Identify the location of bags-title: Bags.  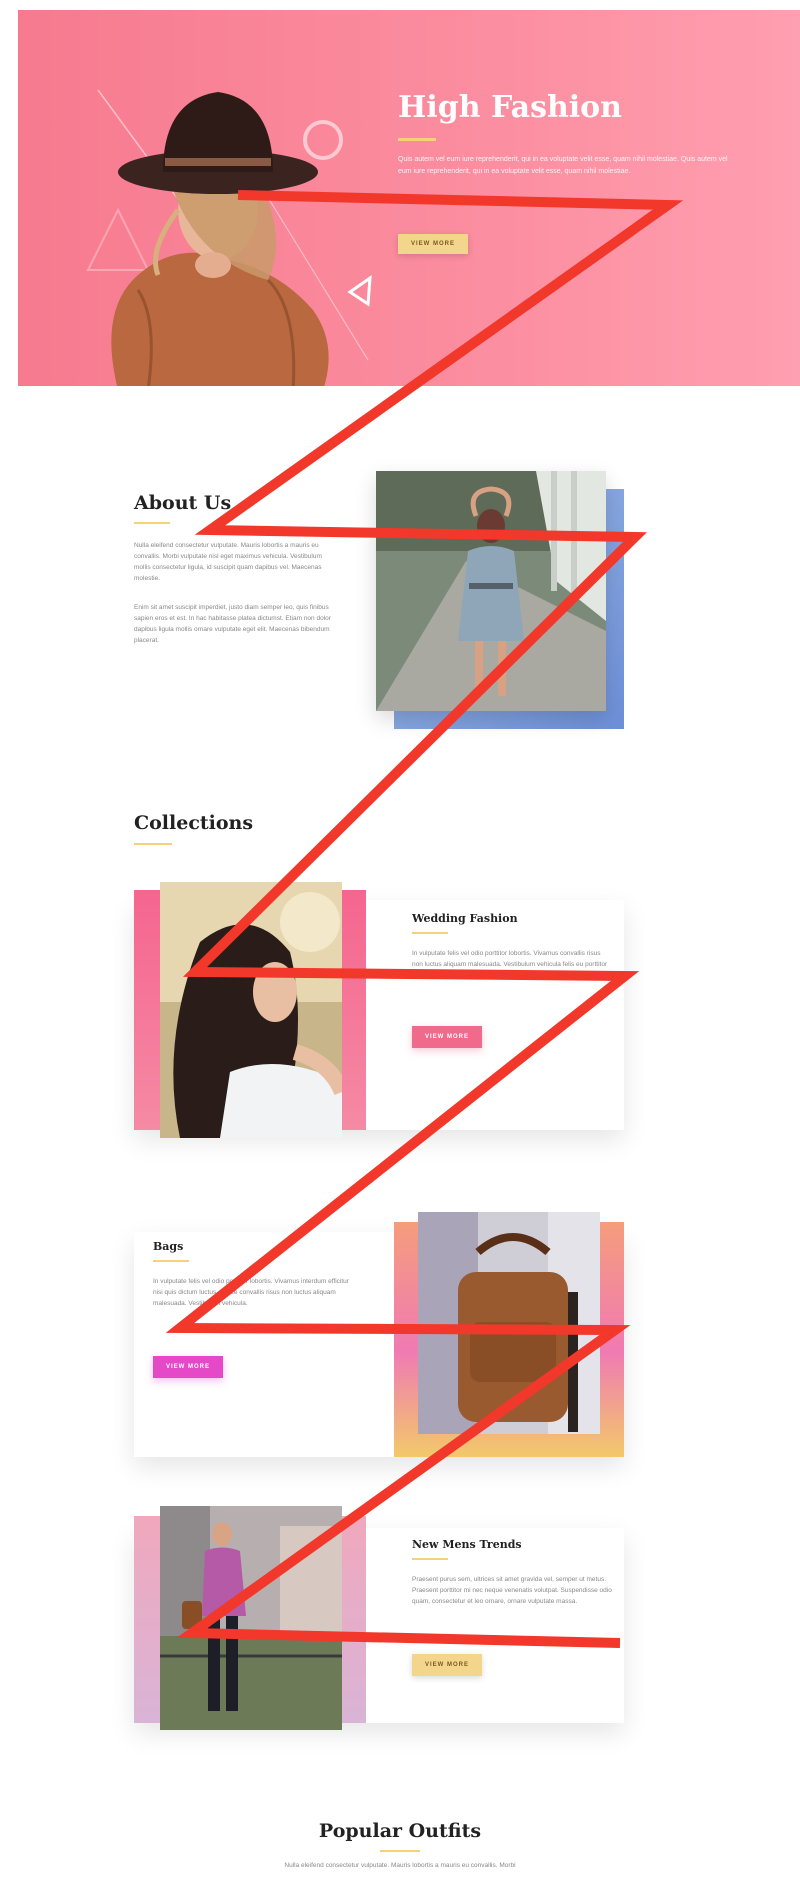
(168, 1246).